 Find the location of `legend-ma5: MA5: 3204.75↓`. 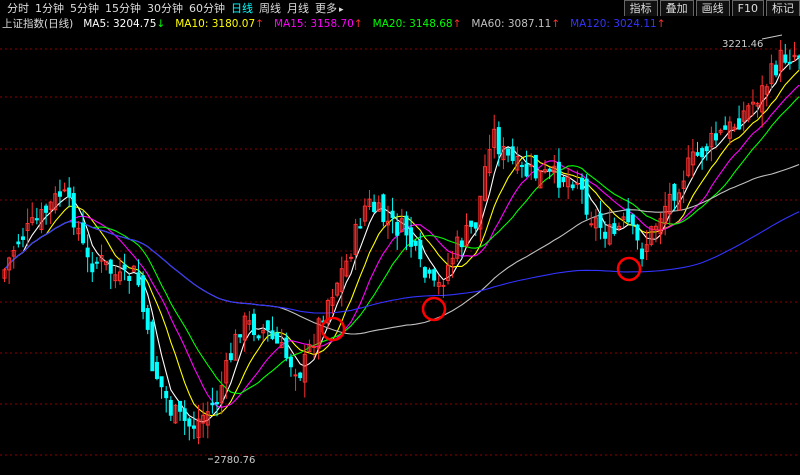

legend-ma5: MA5: 3204.75↓ is located at coordinates (124, 24).